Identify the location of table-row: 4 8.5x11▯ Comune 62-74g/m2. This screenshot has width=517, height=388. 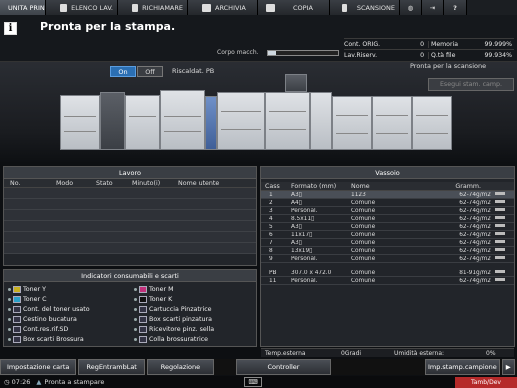
(387, 219).